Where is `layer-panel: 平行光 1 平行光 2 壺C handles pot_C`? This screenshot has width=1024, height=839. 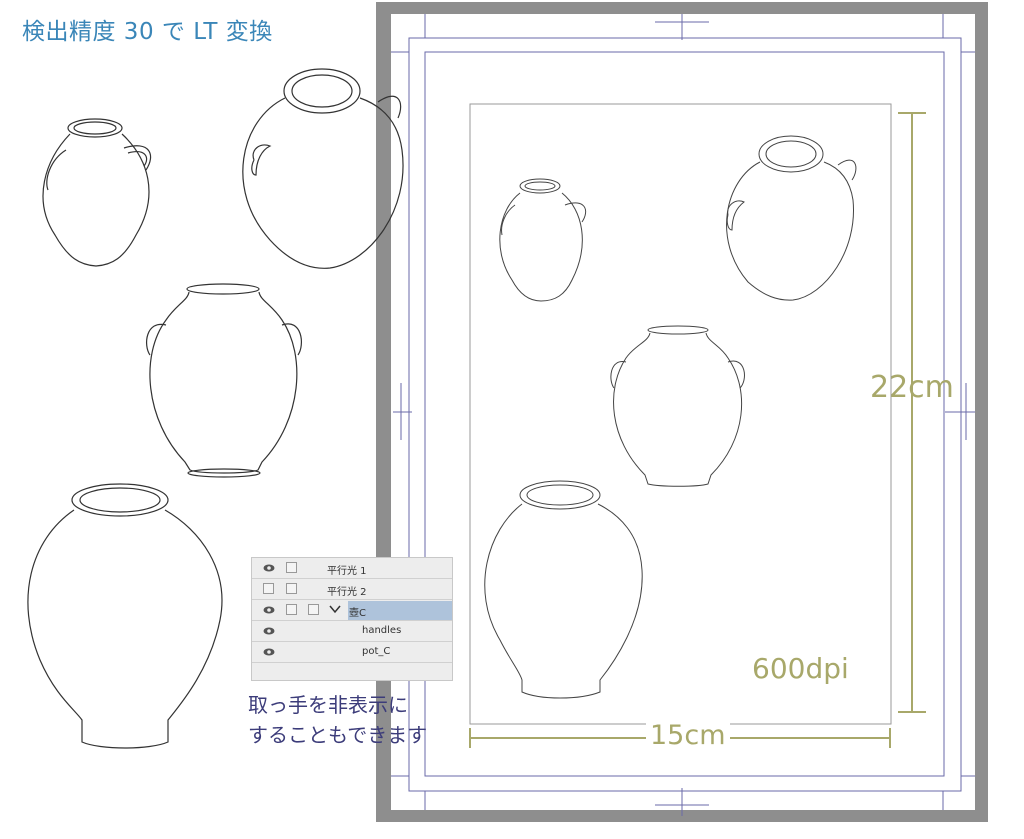 layer-panel: 平行光 1 平行光 2 壺C handles pot_C is located at coordinates (352, 619).